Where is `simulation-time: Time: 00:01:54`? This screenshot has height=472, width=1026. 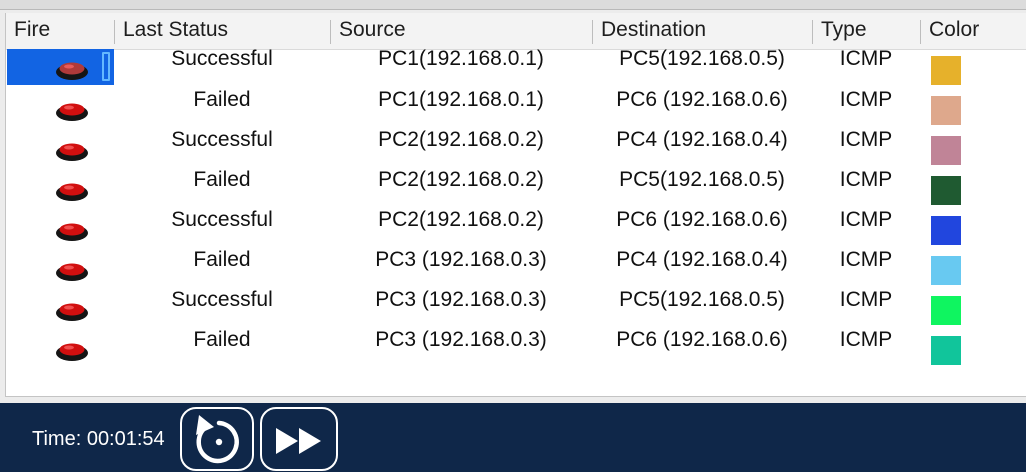 simulation-time: Time: 00:01:54 is located at coordinates (98, 439).